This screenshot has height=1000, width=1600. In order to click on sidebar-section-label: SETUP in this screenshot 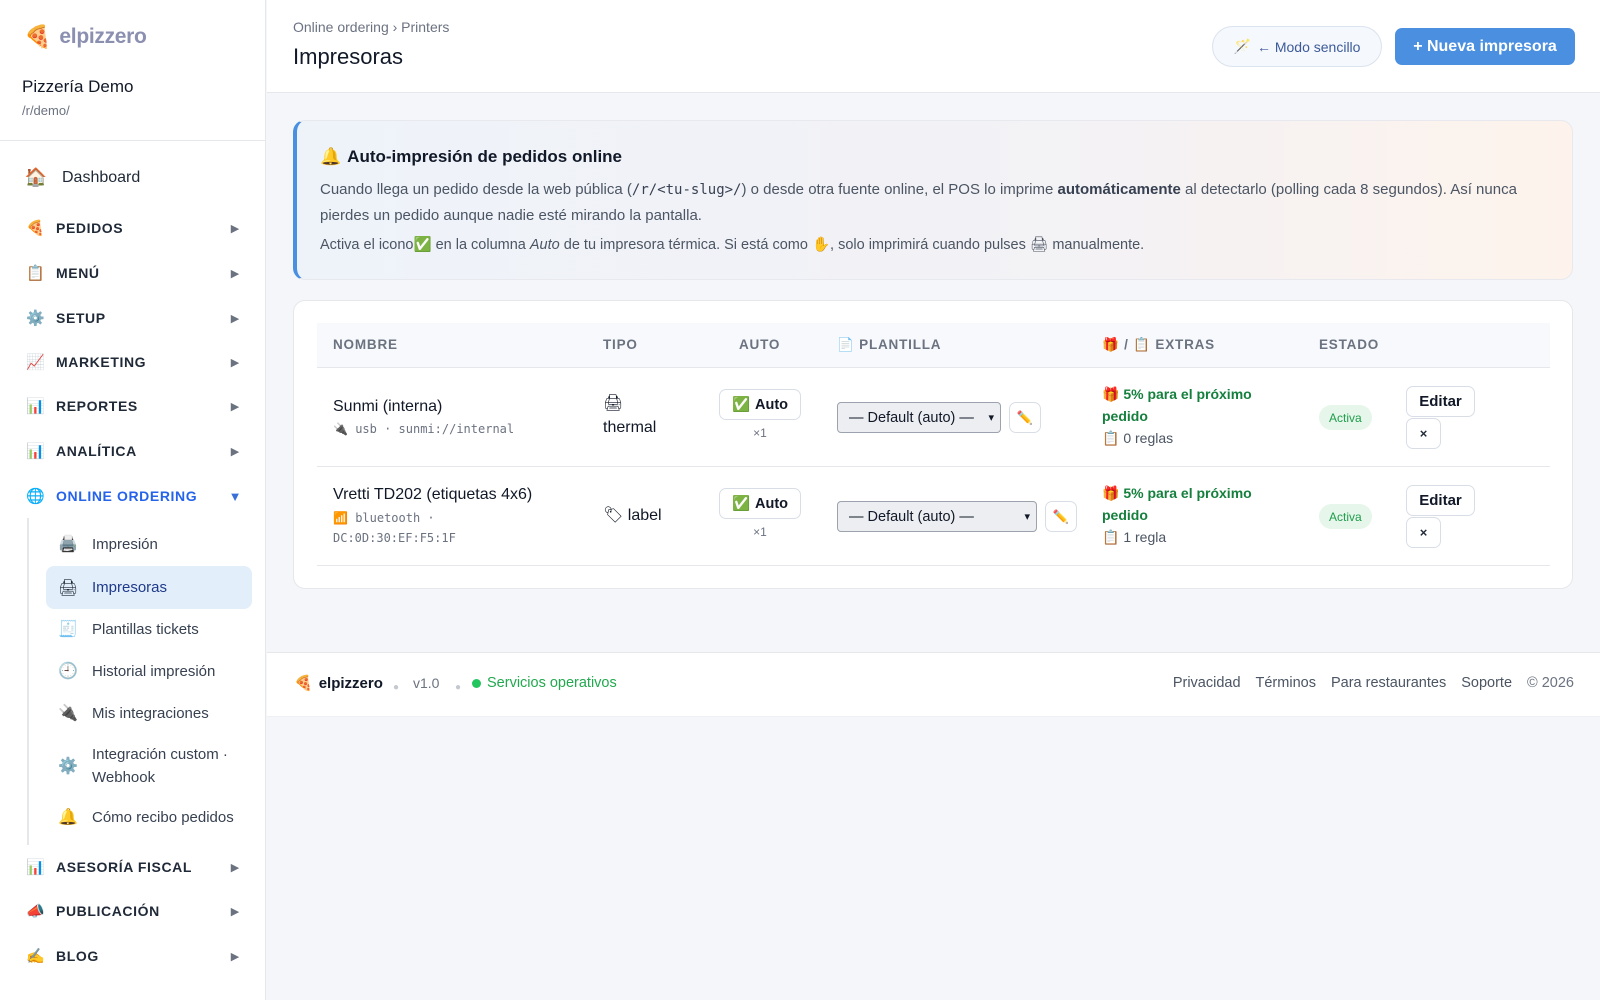, I will do `click(81, 318)`.